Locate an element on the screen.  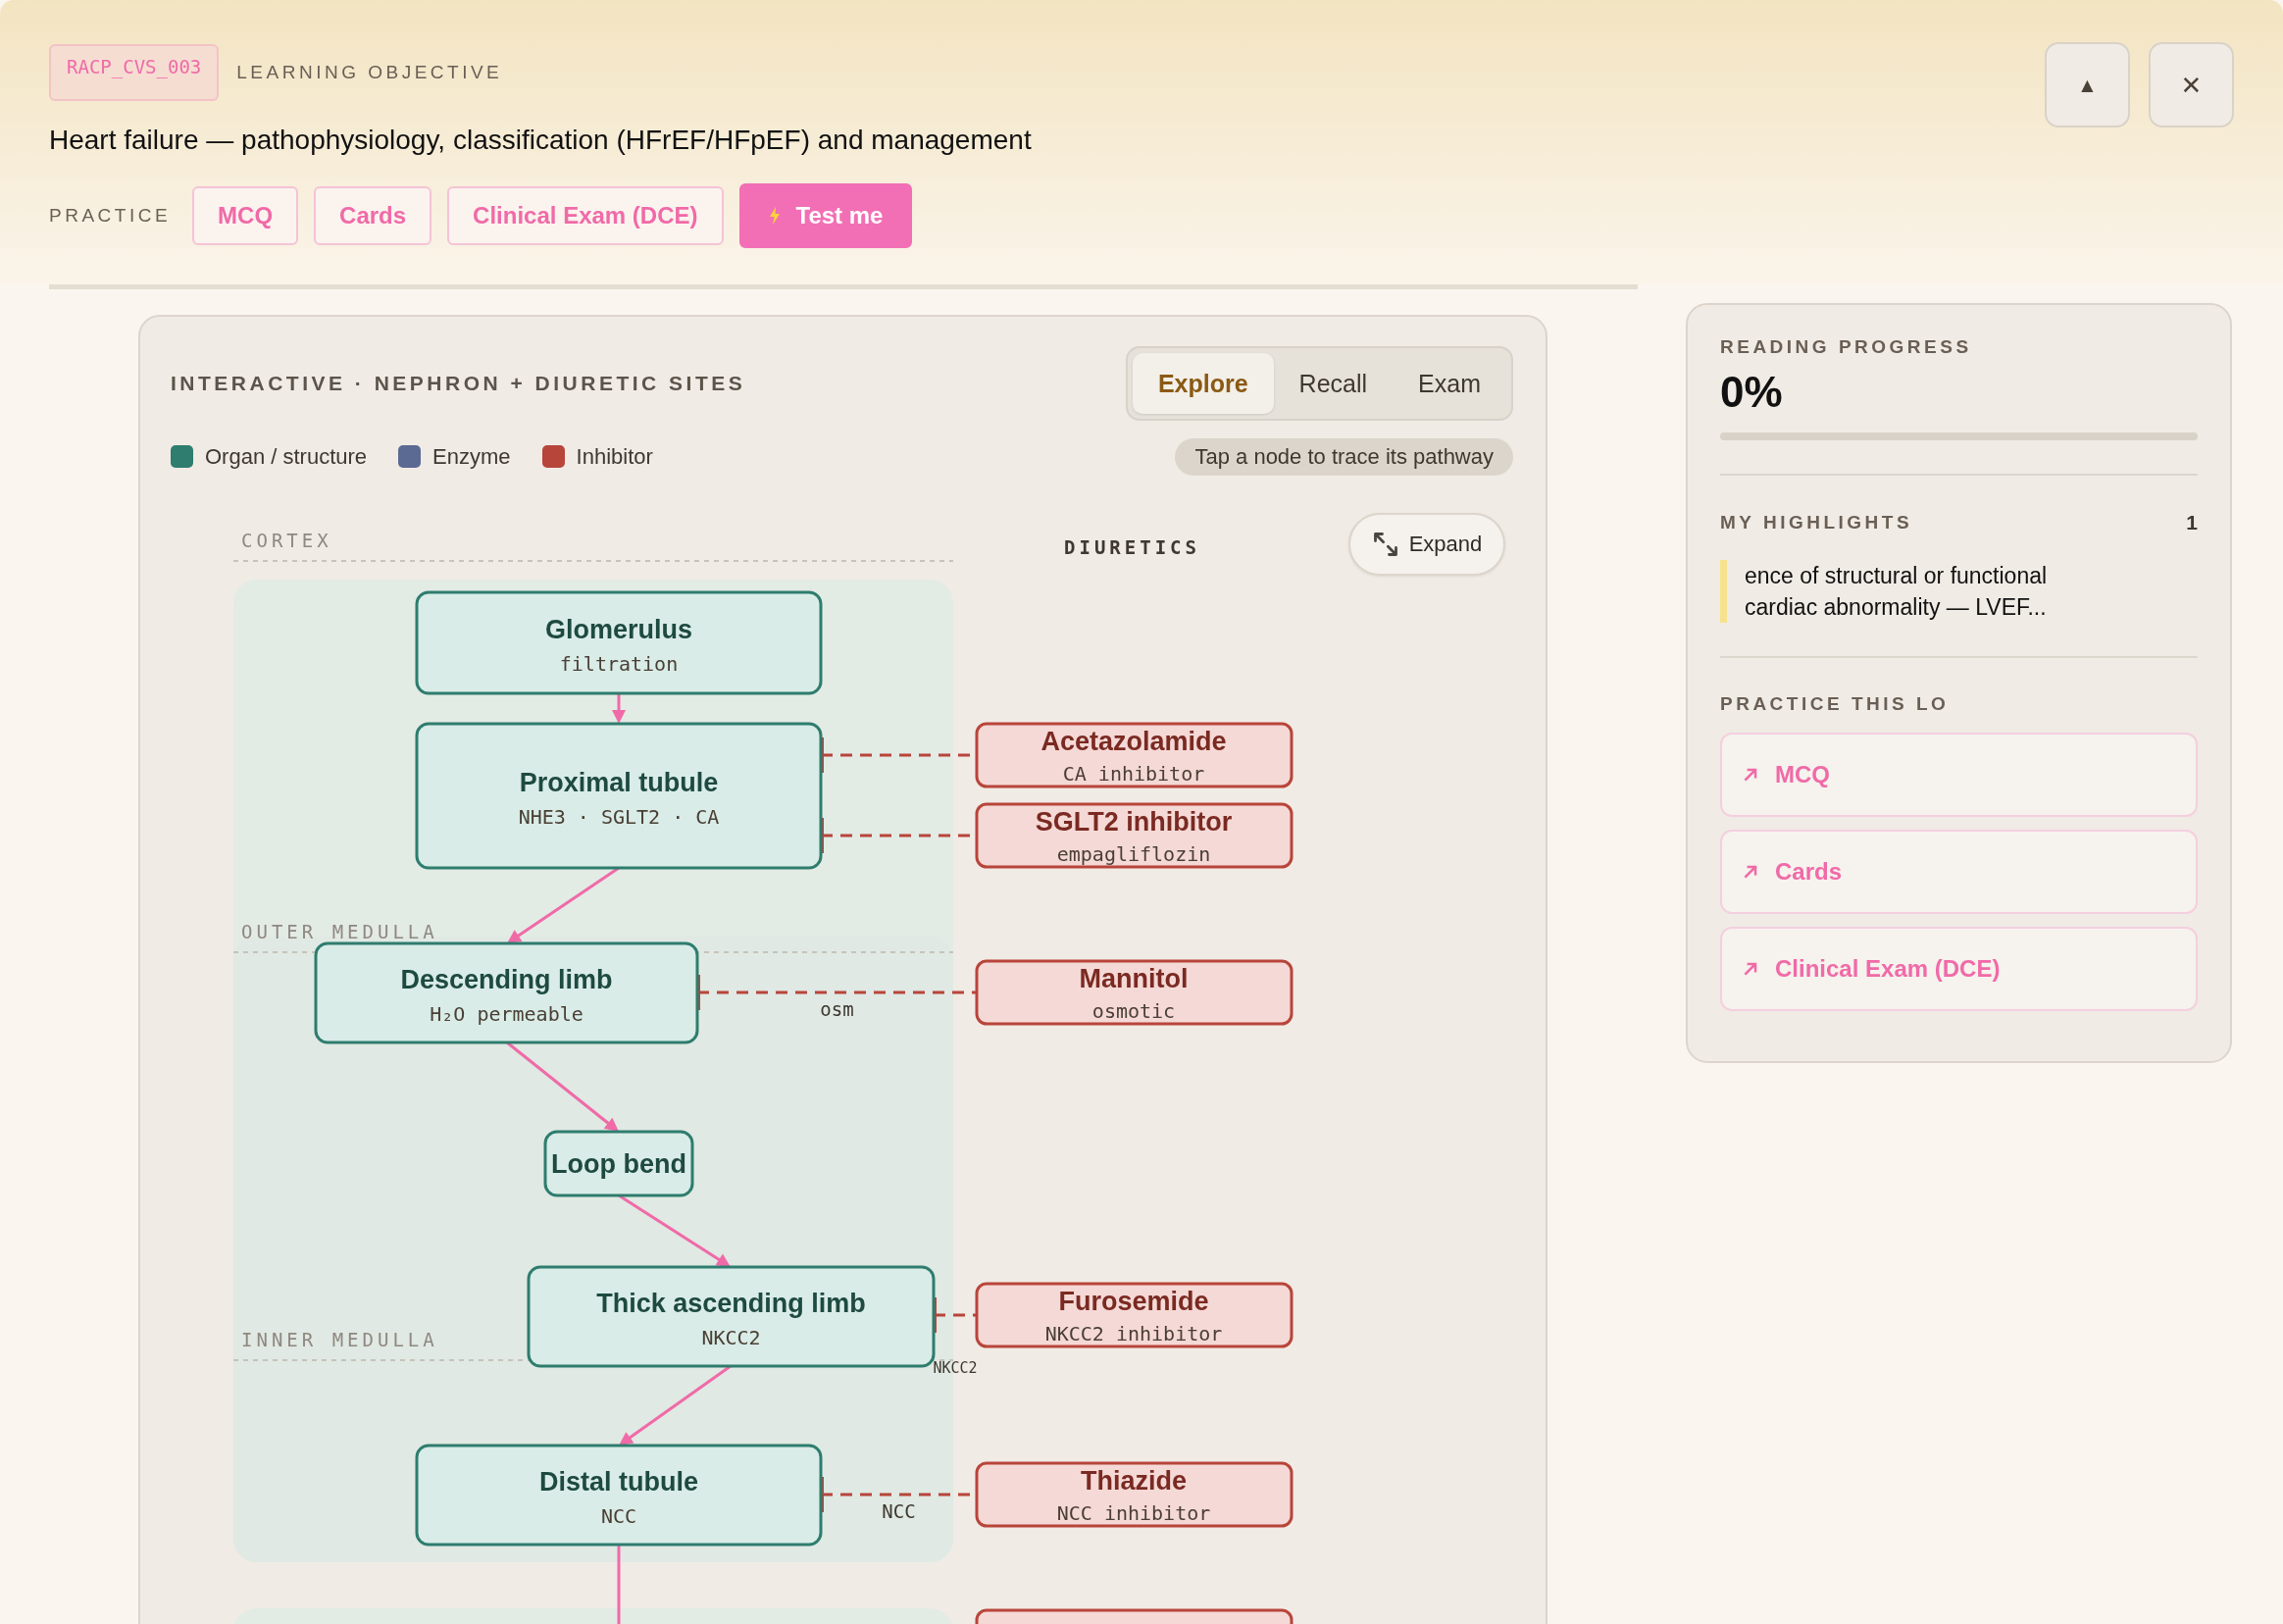
zone-label: INNER MEDULLA is located at coordinates (339, 1339).